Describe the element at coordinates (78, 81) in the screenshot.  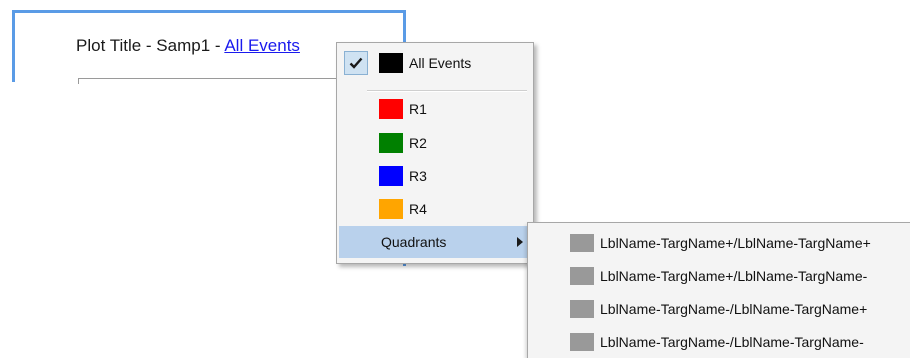
I see `plot-axis-tick` at that location.